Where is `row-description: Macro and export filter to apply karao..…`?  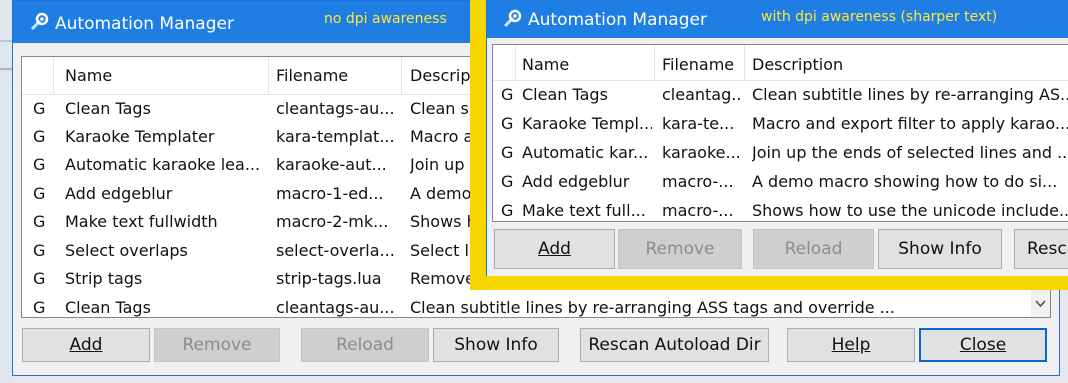 row-description: Macro and export filter to apply karao..… is located at coordinates (910, 123).